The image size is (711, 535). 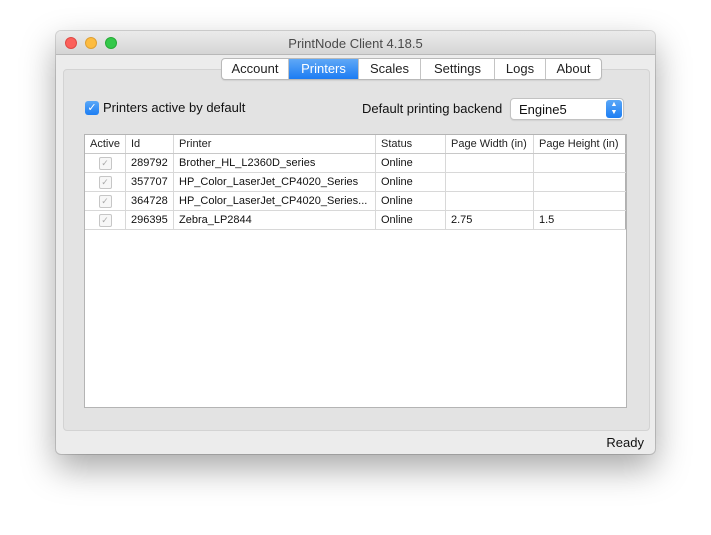 I want to click on window-title: PrintNode Client 4.18.5, so click(x=355, y=43).